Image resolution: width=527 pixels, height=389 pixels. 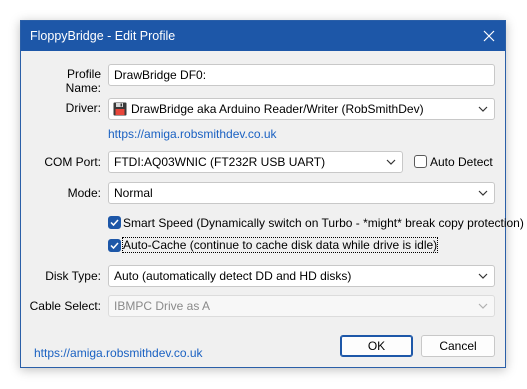 What do you see at coordinates (301, 75) in the screenshot?
I see `profile-name-input: DrawBridge DF0:` at bounding box center [301, 75].